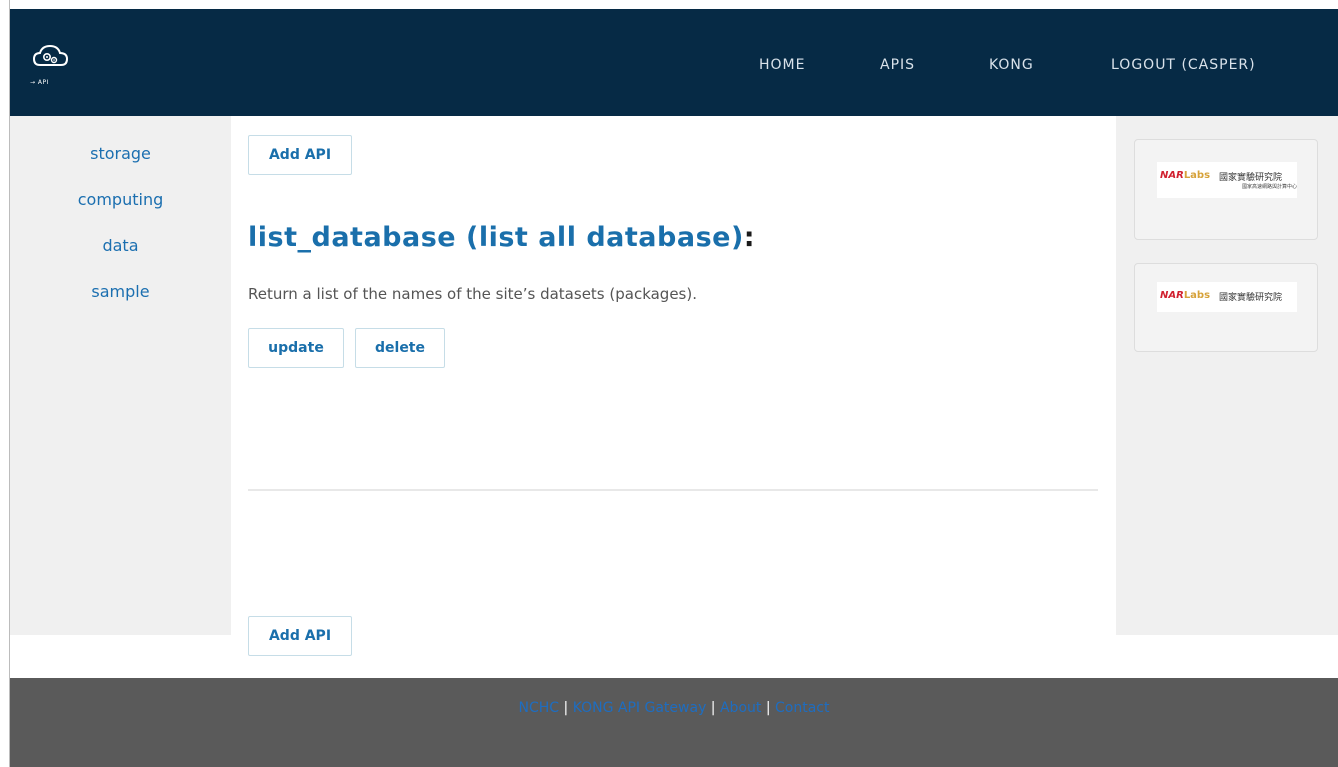 The image size is (1338, 767). Describe the element at coordinates (296, 348) in the screenshot. I see `update-button: update` at that location.